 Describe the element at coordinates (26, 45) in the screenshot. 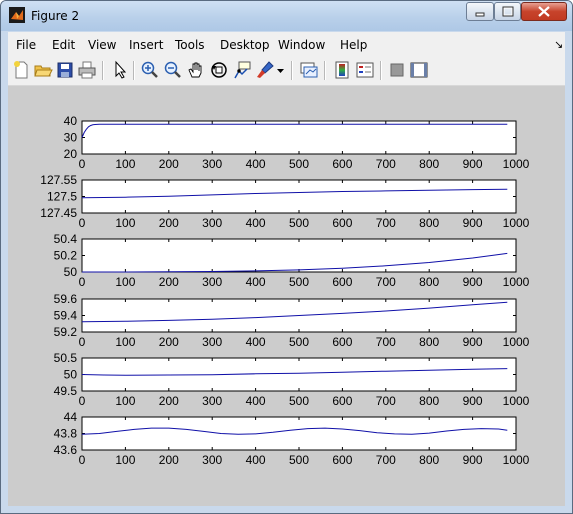

I see `menu-file: File` at that location.